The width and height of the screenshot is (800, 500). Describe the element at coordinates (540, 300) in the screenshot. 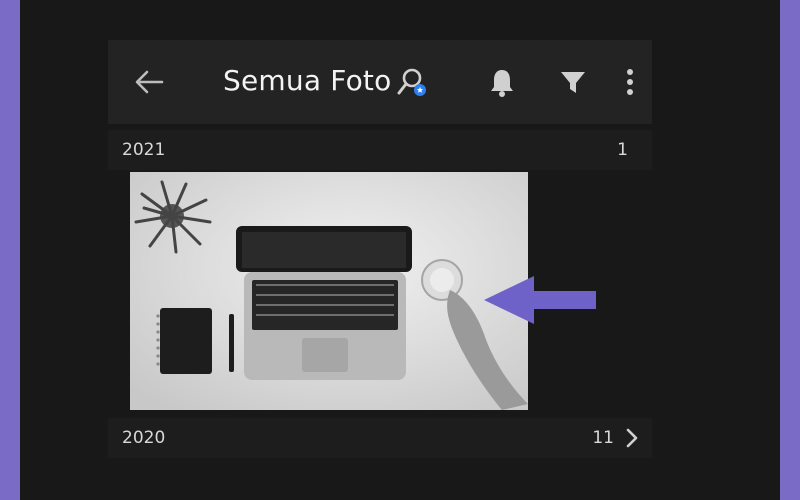

I see `pointer-arrow-icon` at that location.